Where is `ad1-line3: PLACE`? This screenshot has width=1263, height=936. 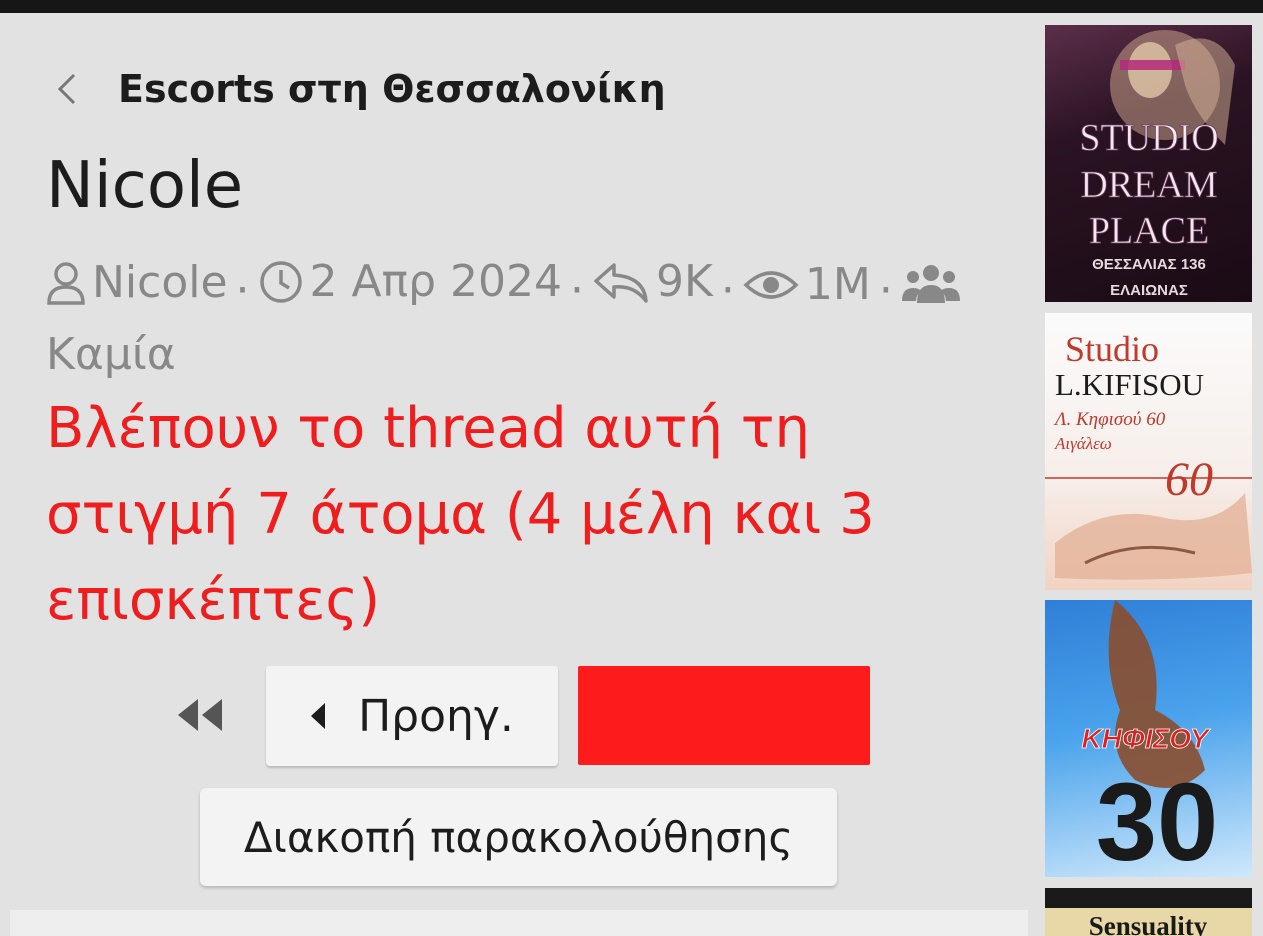
ad1-line3: PLACE is located at coordinates (1149, 231).